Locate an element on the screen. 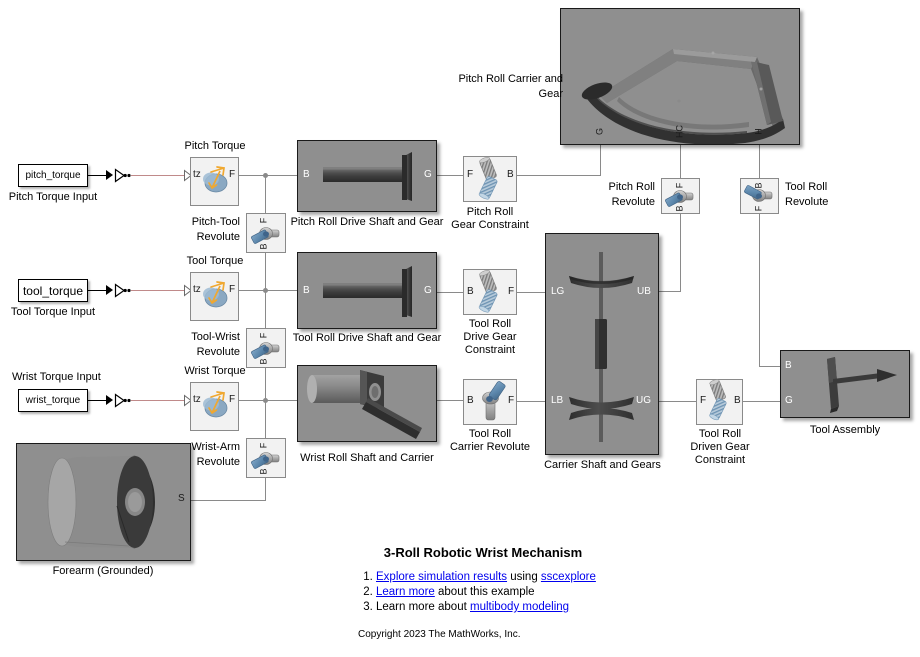  tool-driven-gear-caption: Tool Roll Driven Gear Constraint is located at coordinates (720, 447).